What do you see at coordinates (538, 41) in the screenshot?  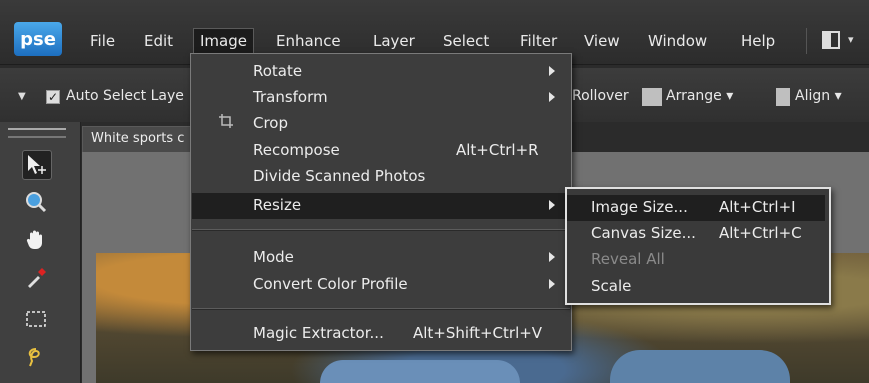 I see `menu-filter: Filter` at bounding box center [538, 41].